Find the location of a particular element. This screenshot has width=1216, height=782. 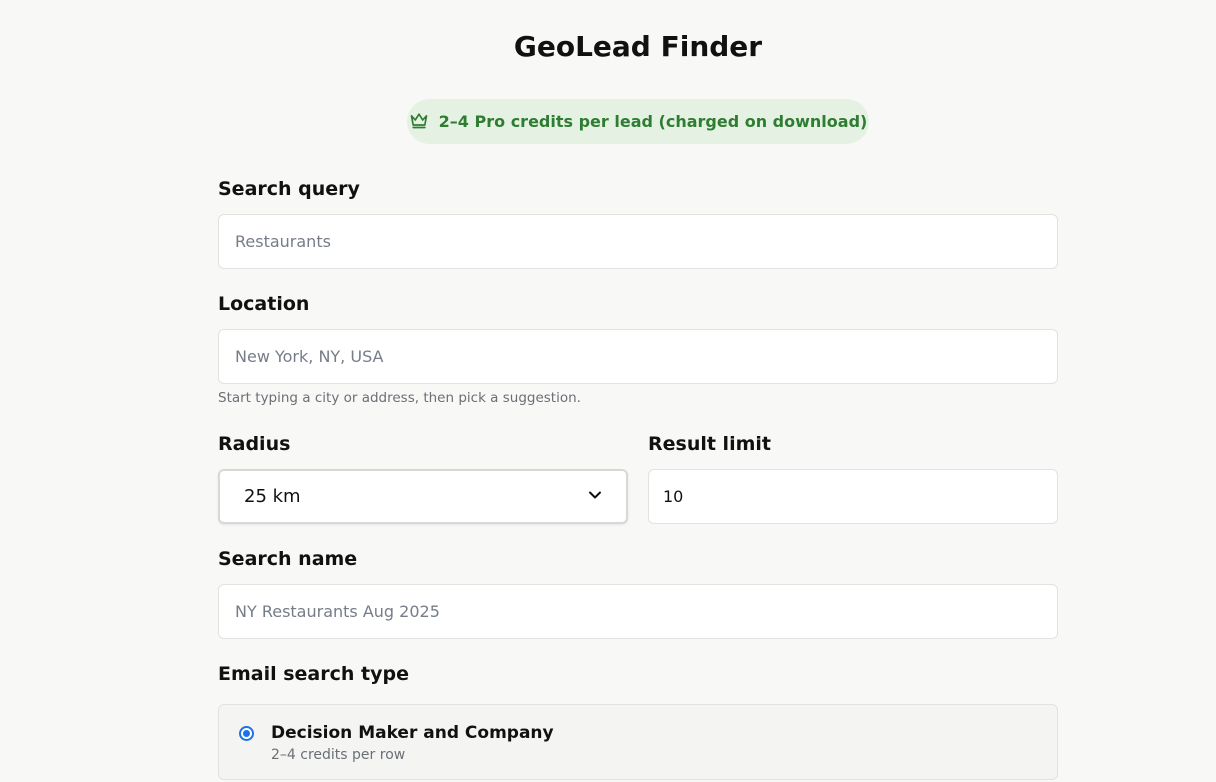

radius-select: 25 km is located at coordinates (423, 496).